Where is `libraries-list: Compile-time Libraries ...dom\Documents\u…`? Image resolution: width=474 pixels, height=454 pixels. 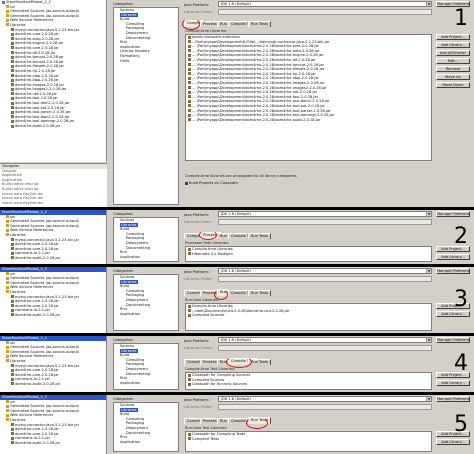 libraries-list: Compile-time Libraries ...dom\Documents\u… is located at coordinates (308, 317).